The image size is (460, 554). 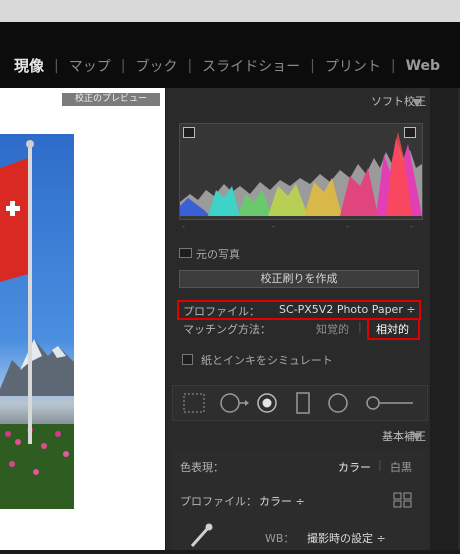 What do you see at coordinates (332, 329) in the screenshot?
I see `perceptual-option: 知覚的` at bounding box center [332, 329].